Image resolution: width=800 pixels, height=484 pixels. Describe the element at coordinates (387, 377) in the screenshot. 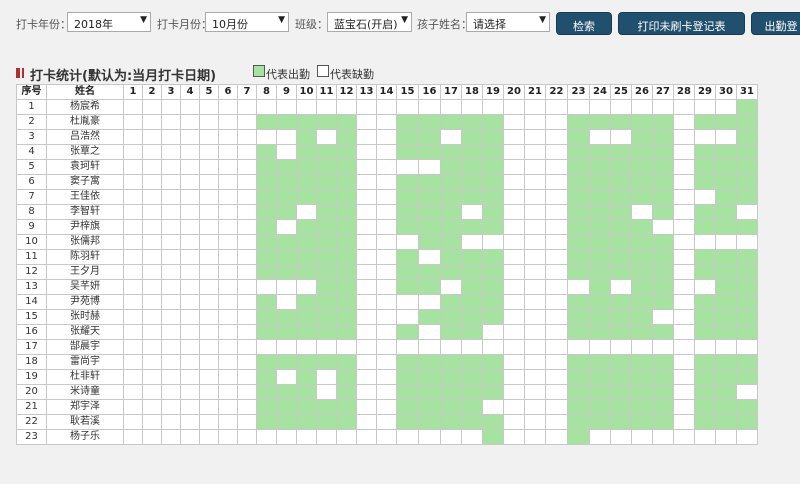

I see `table-row: 19 杜非轩` at that location.